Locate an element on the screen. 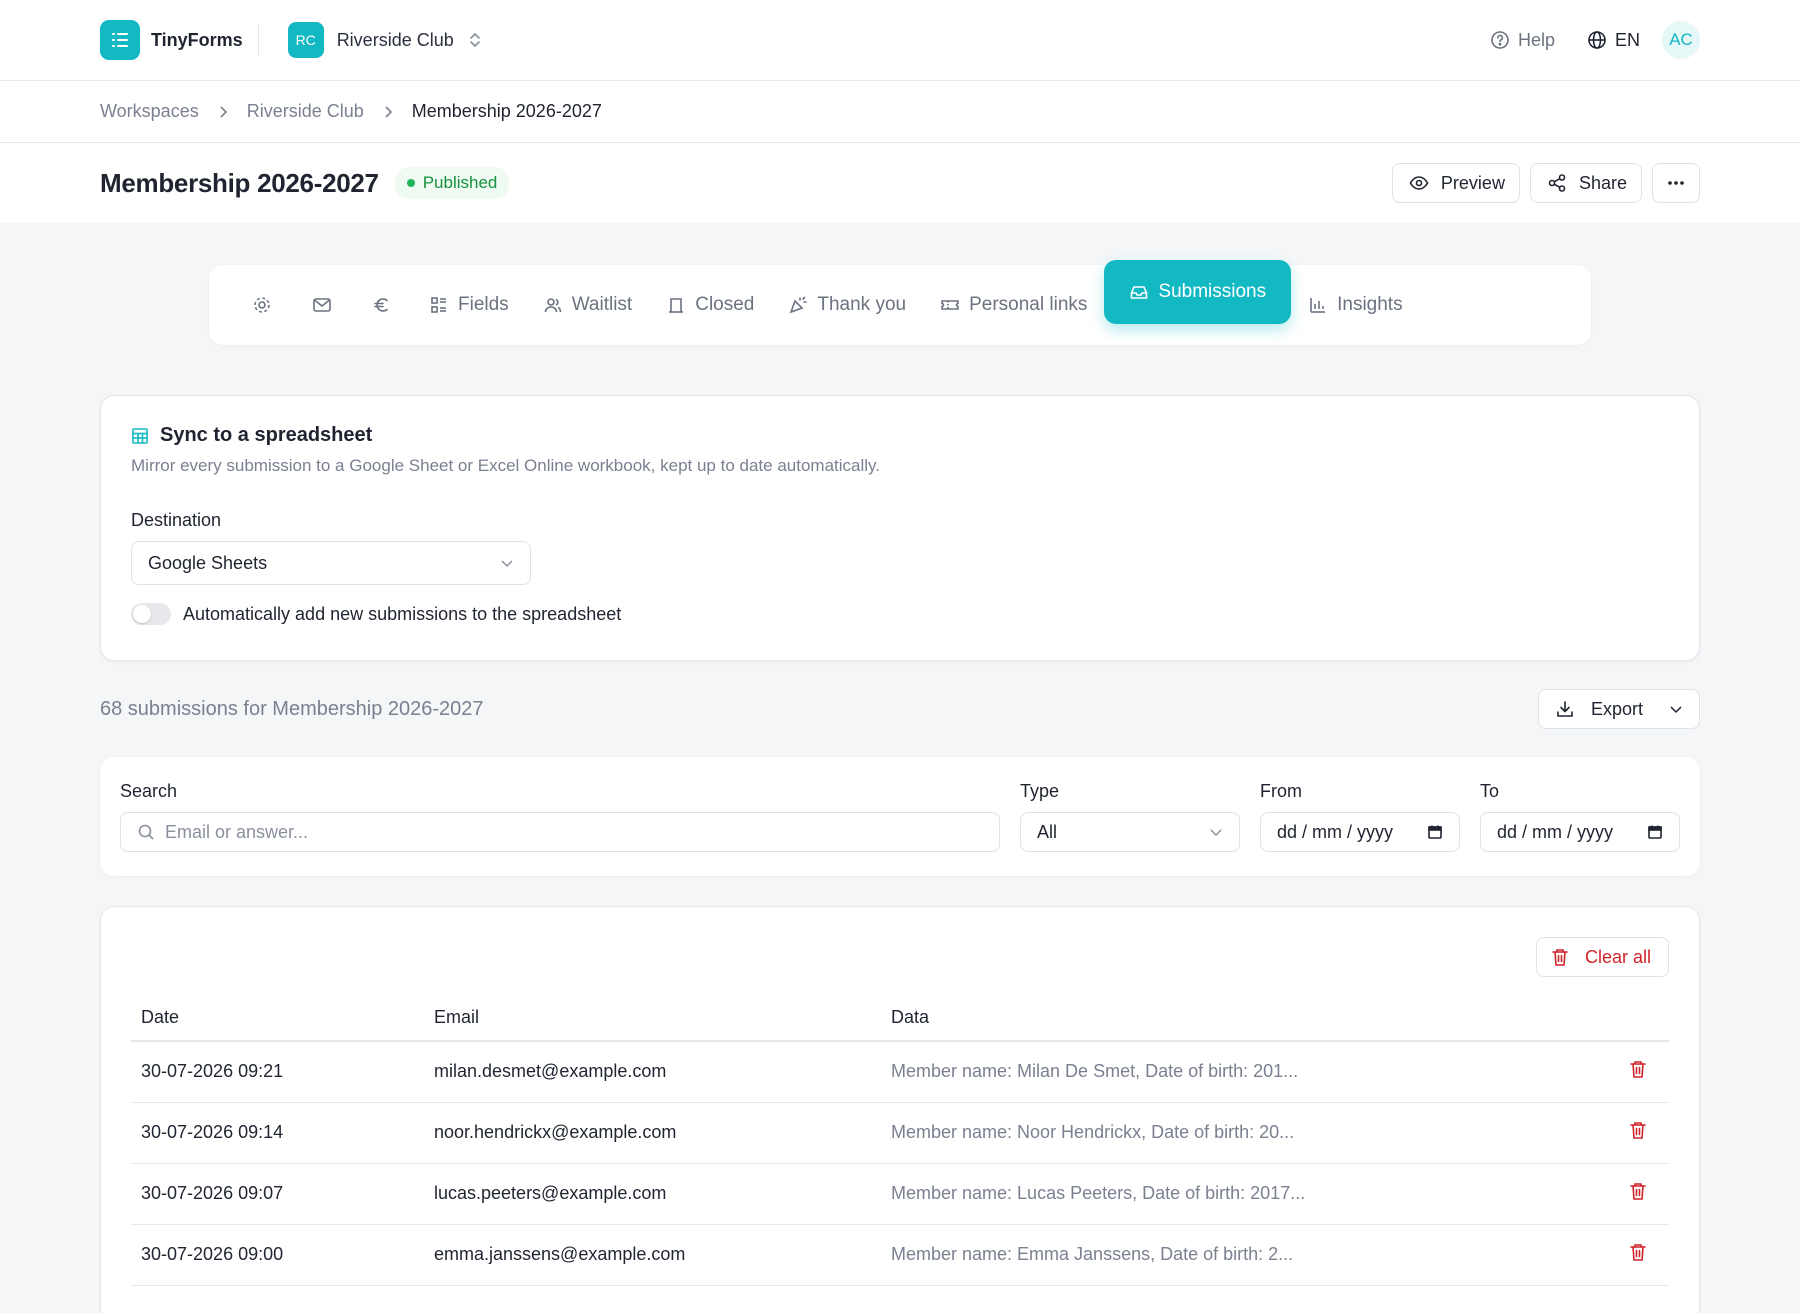  tinyforms-logo-icon is located at coordinates (120, 40).